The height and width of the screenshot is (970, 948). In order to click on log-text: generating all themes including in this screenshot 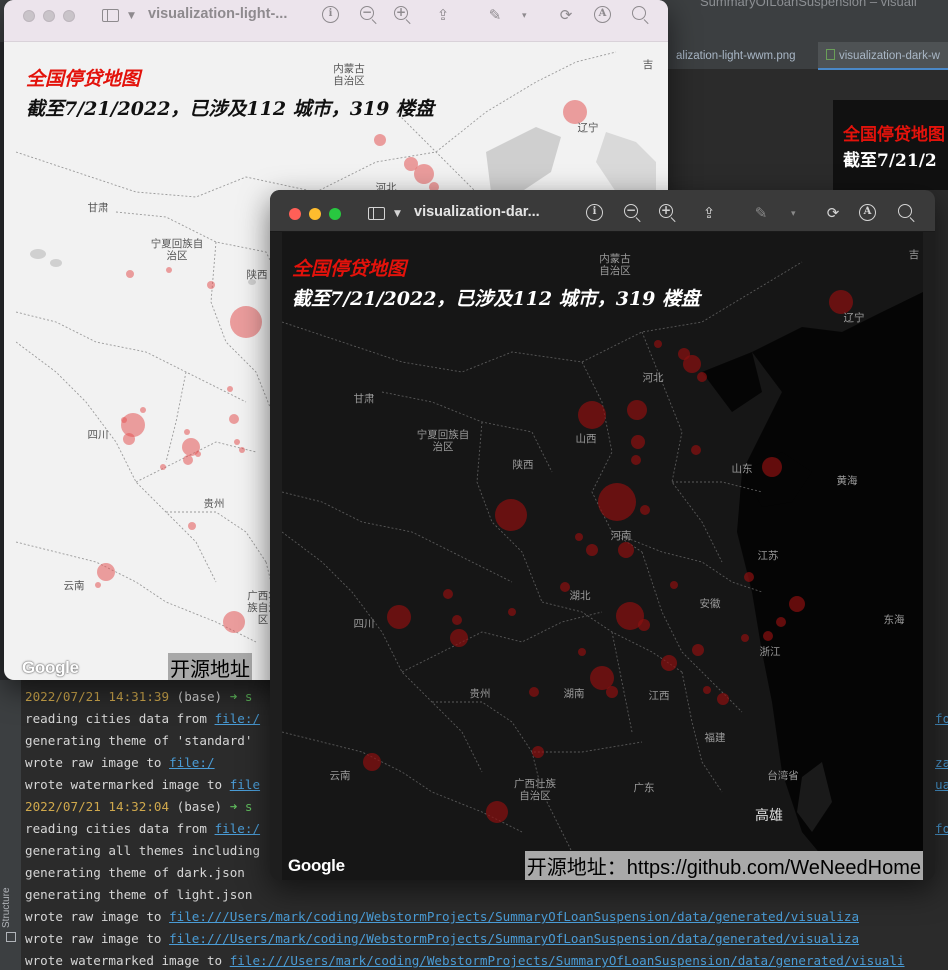, I will do `click(143, 850)`.